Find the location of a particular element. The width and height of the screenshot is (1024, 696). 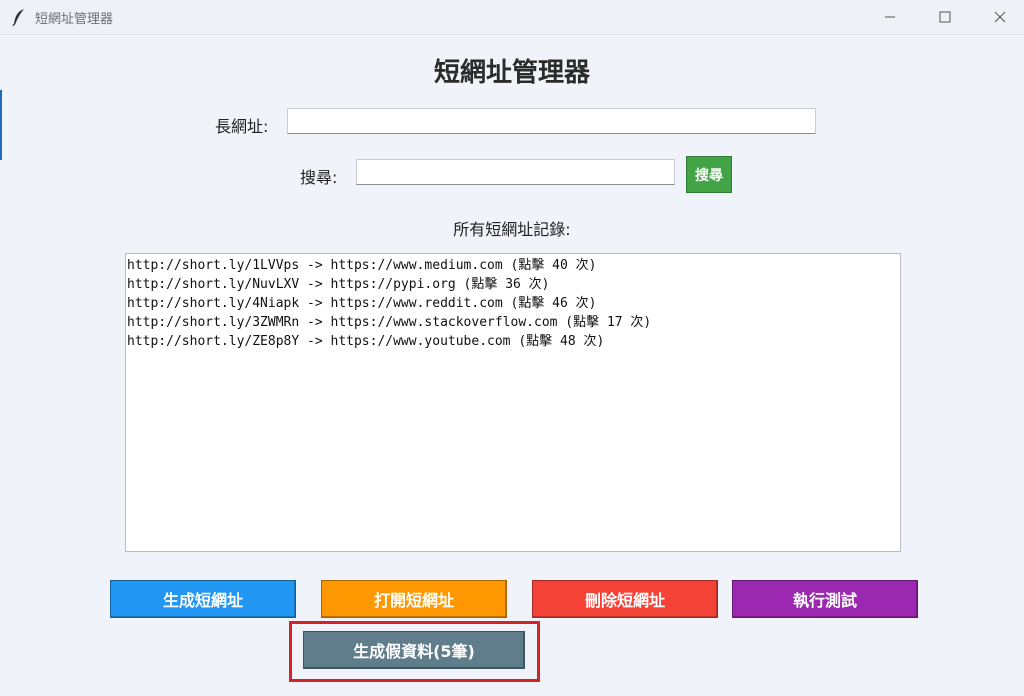

title-bar: 短網址管理器 is located at coordinates (512, 17).